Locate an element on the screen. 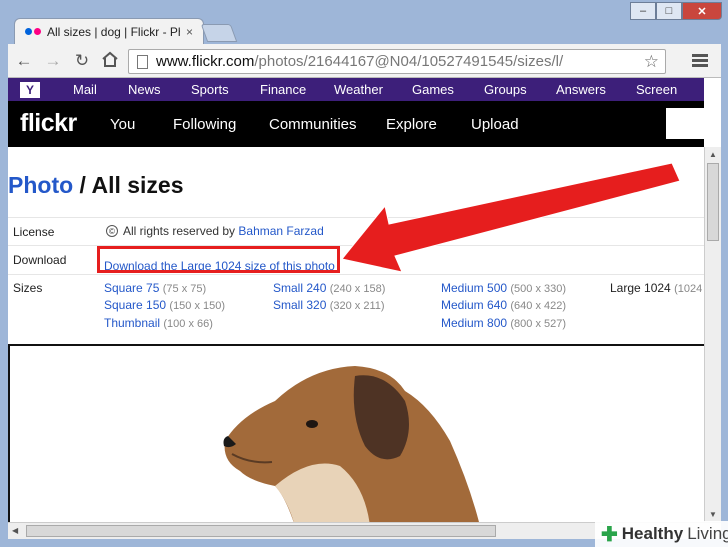 The width and height of the screenshot is (728, 547). watermark-word-1: Healthy is located at coordinates (652, 533).